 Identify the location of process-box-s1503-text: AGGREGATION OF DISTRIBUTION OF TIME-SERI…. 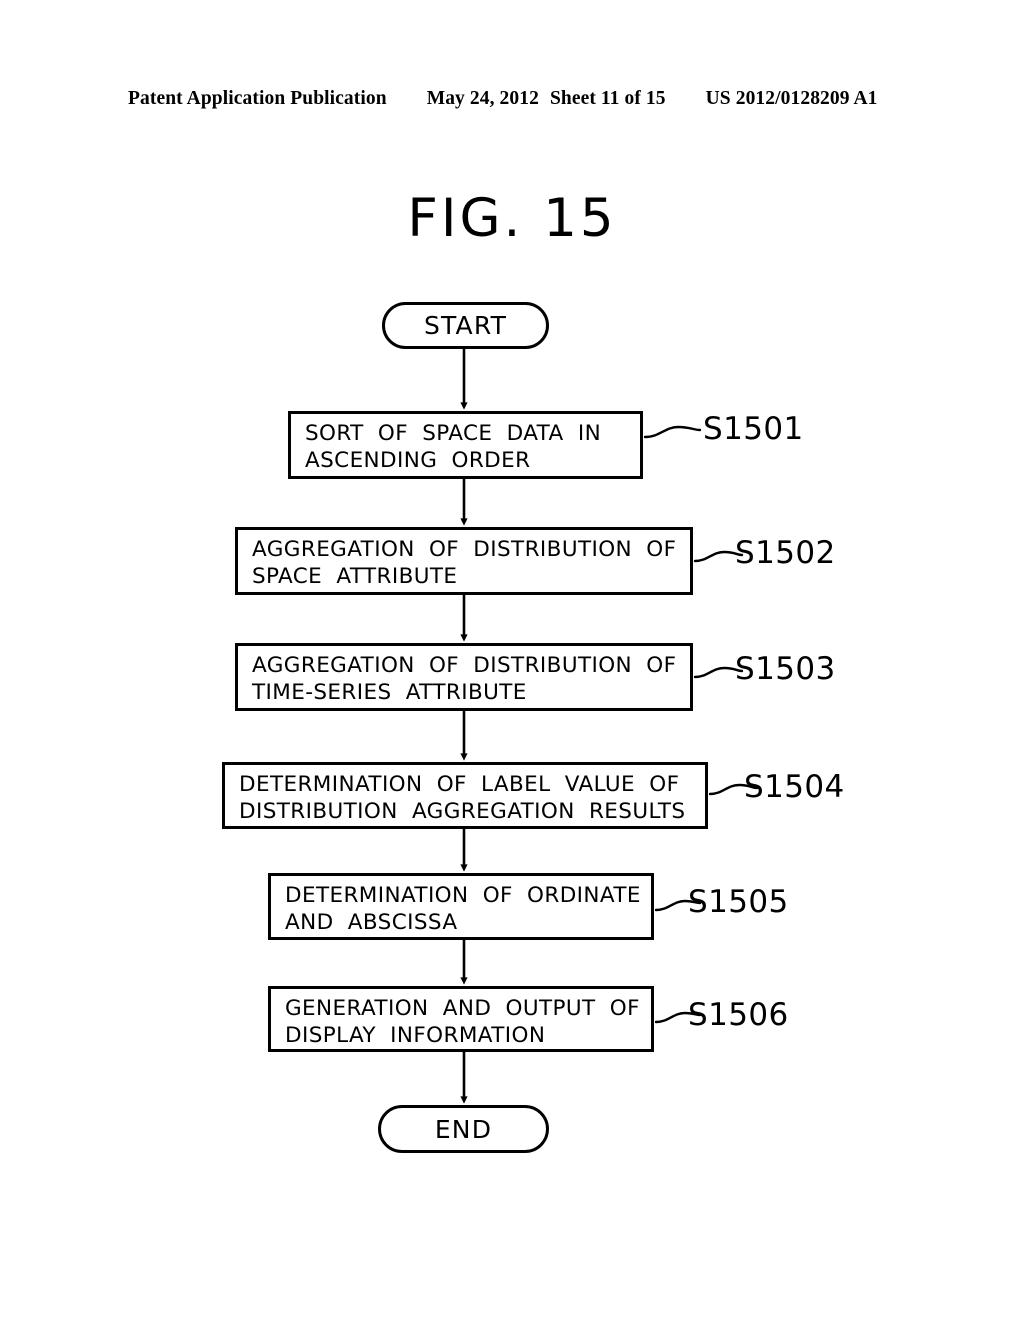
(464, 679).